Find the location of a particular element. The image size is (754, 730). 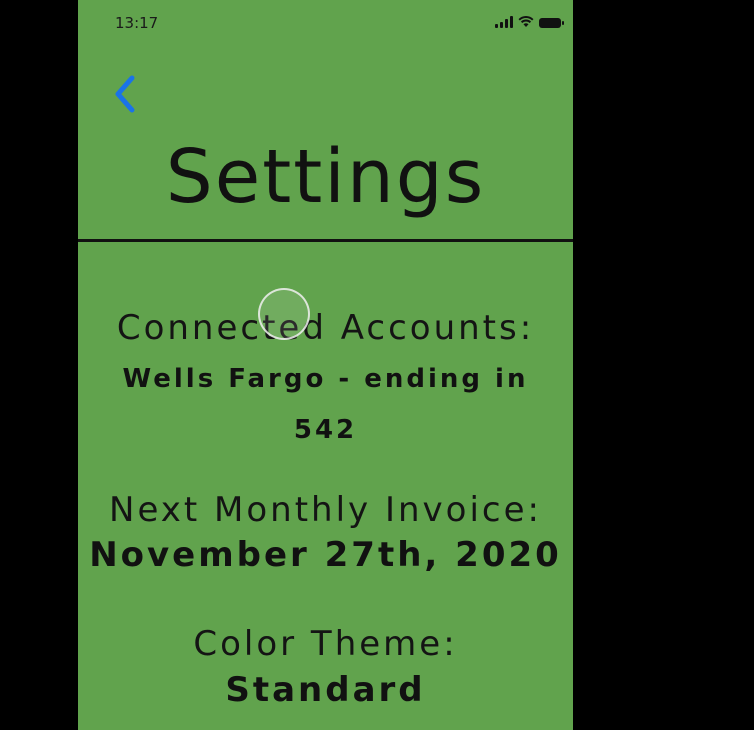

touch-cursor is located at coordinates (284, 314).